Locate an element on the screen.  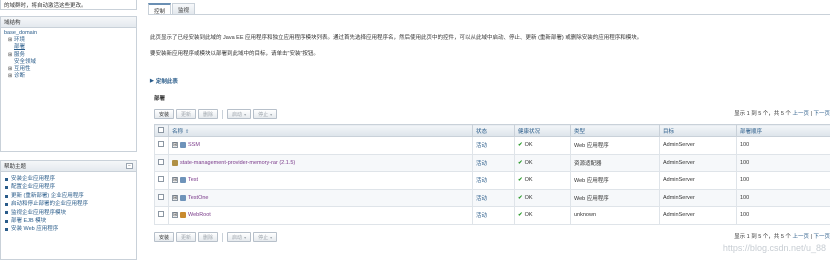
library-icon is located at coordinates (175, 162).